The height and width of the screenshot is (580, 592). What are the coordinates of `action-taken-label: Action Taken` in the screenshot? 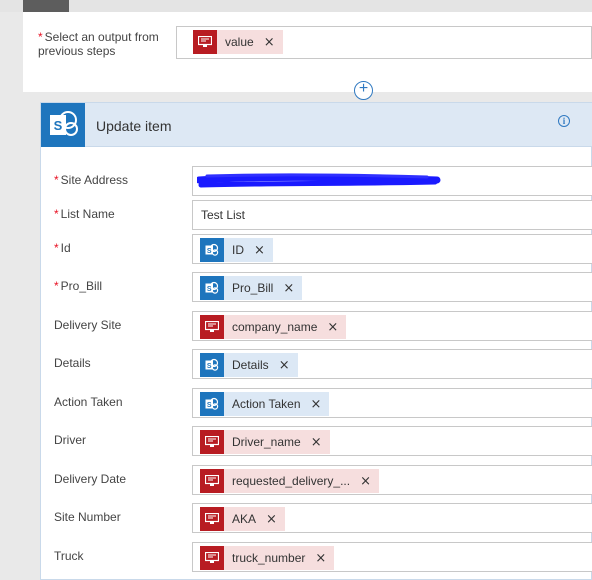 It's located at (88, 402).